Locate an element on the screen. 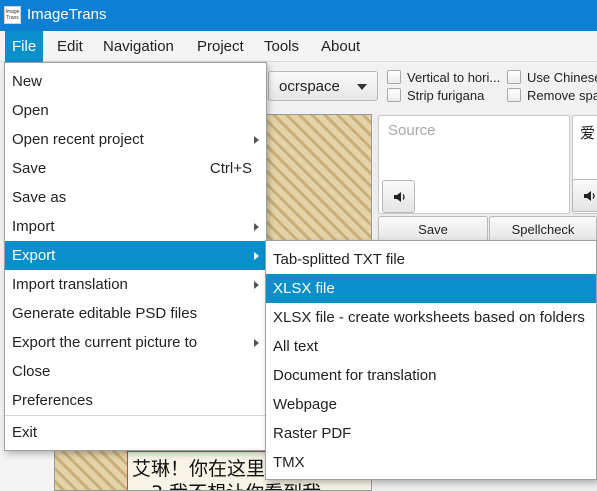  target-speak-button is located at coordinates (584, 195).